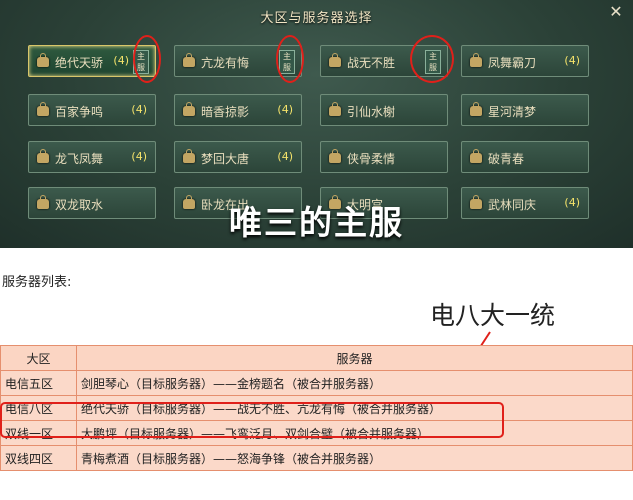 This screenshot has height=500, width=633. I want to click on table-row: 电信五区 剑胆琴心（目标服务器）——金榜题名（被合并服务器）, so click(316, 383).